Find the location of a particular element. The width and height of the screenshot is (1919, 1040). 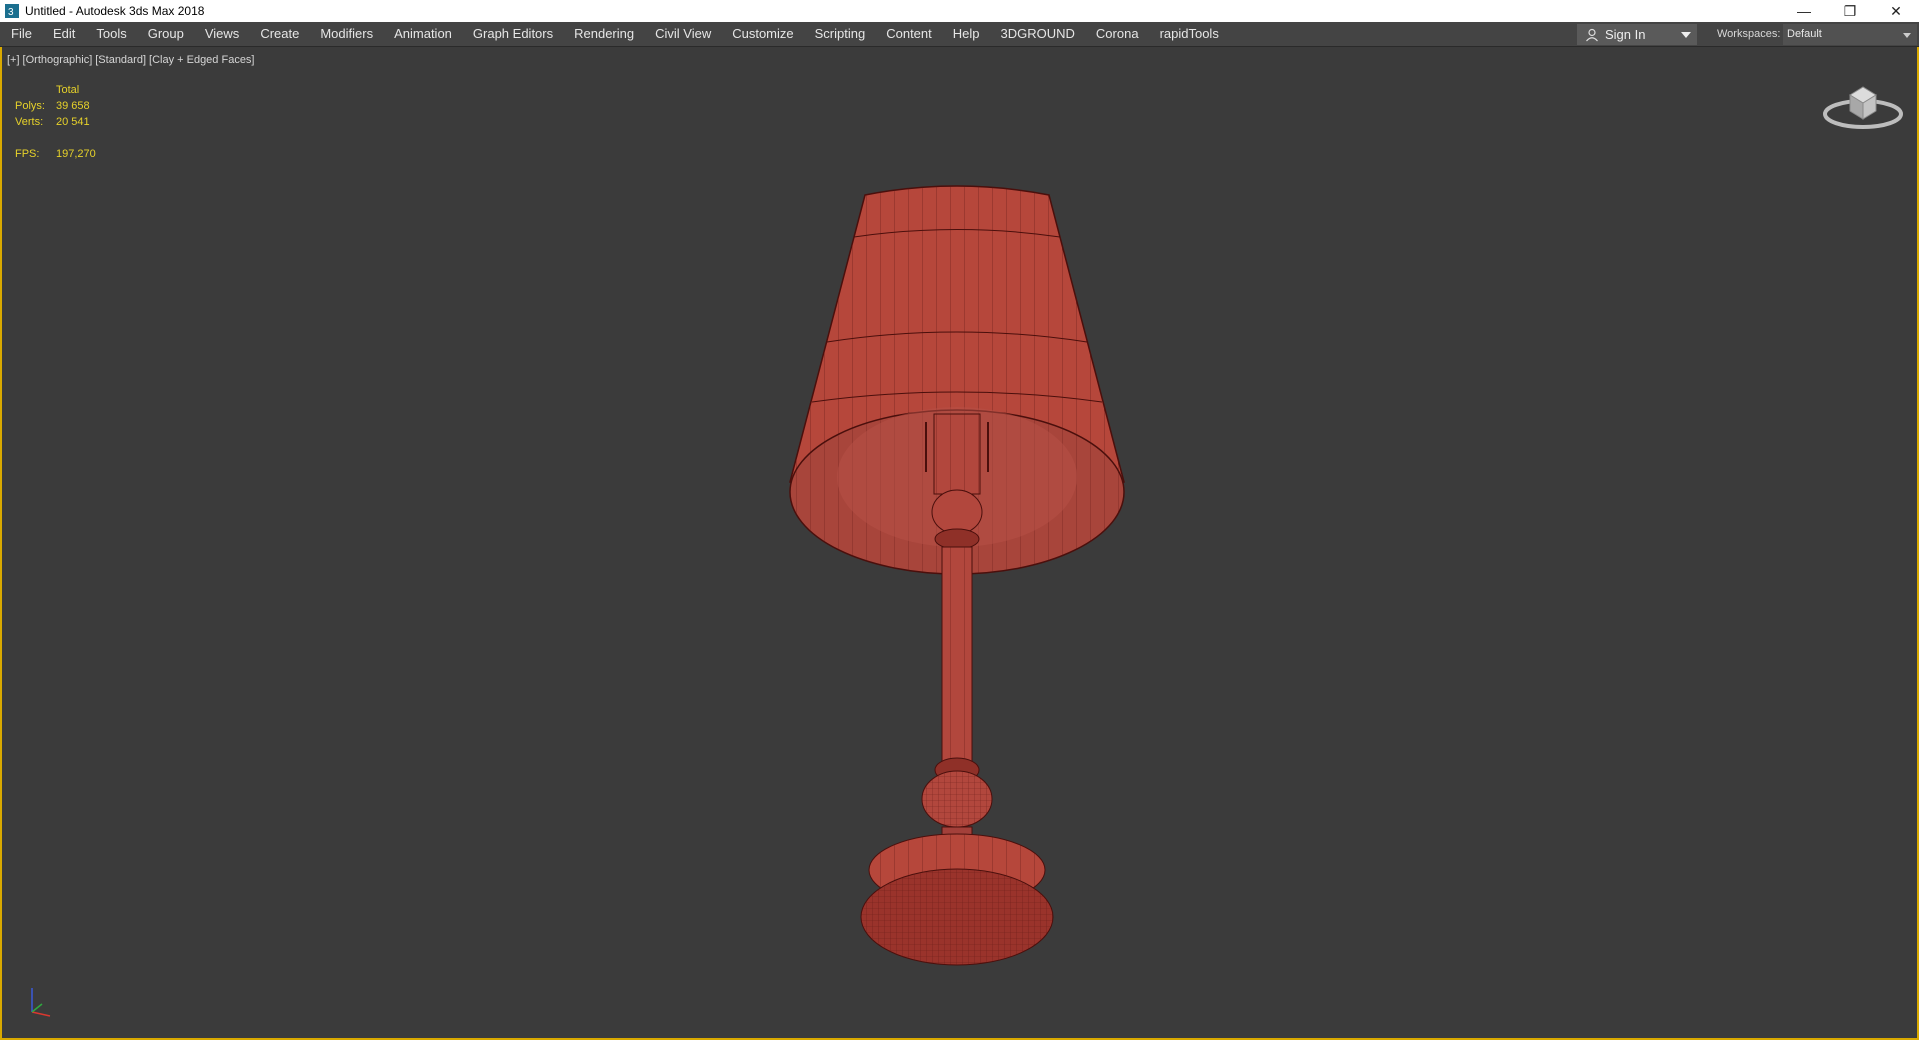

viewport-plus-menu: [+] is located at coordinates (13, 60).